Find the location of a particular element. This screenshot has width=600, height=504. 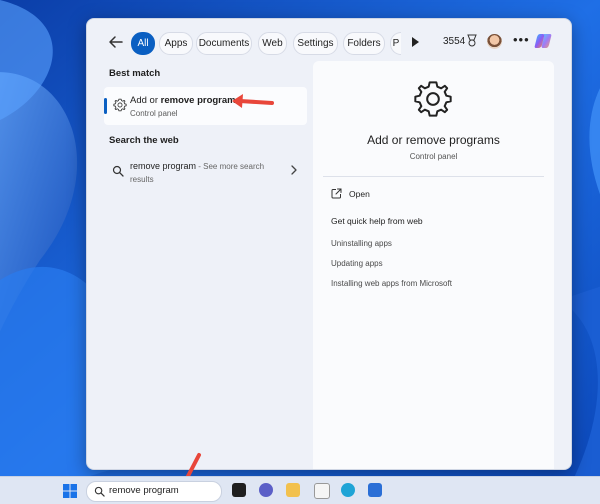

store-icon is located at coordinates (375, 490).